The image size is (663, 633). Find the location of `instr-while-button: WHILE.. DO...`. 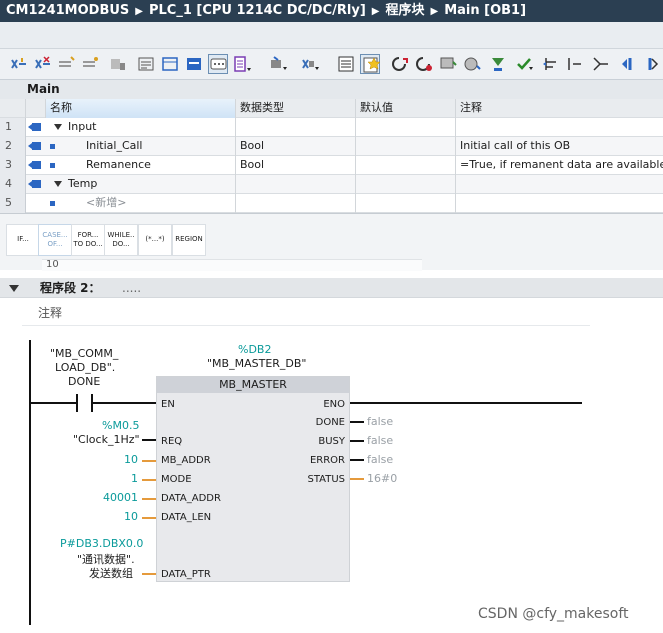

instr-while-button: WHILE.. DO... is located at coordinates (121, 240).